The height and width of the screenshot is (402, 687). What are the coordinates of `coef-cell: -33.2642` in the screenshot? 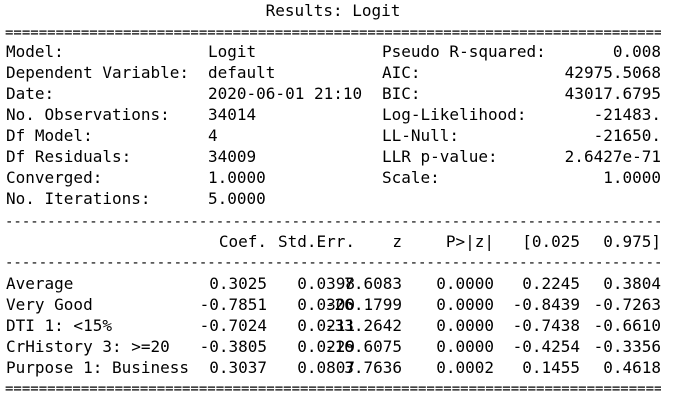 It's located at (363, 325).